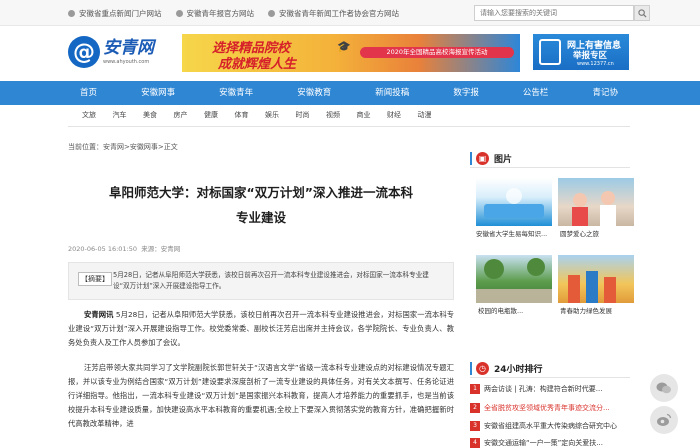 The height and width of the screenshot is (448, 700). What do you see at coordinates (372, 115) in the screenshot?
I see `subnav-item: 商业` at bounding box center [372, 115].